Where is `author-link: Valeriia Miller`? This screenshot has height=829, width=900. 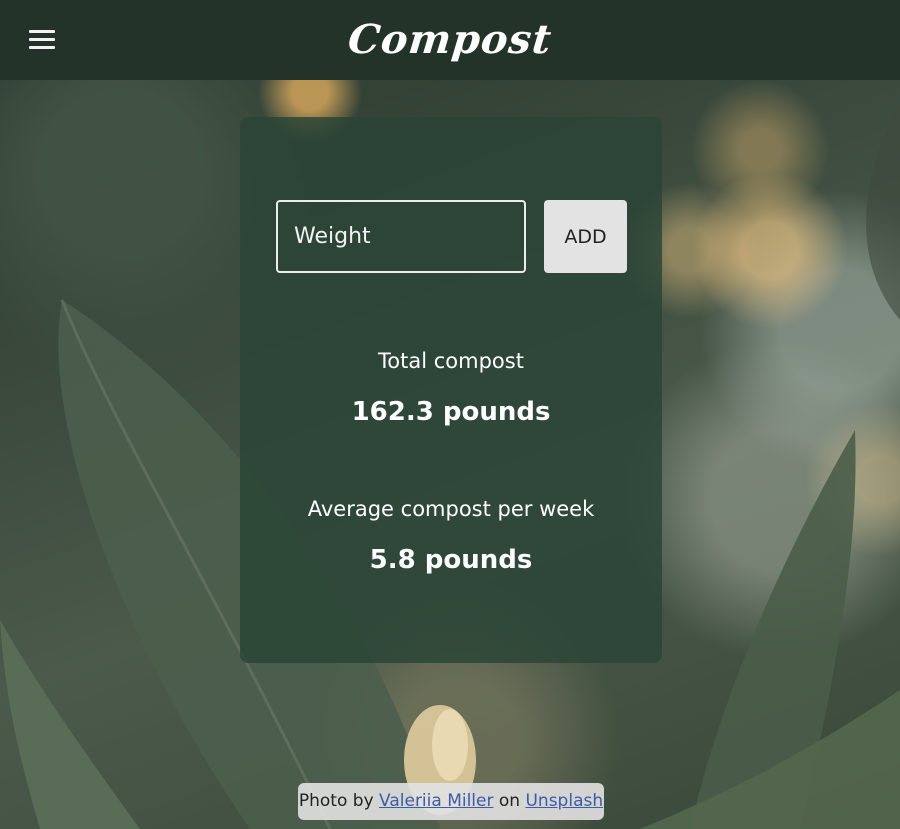
author-link: Valeriia Miller is located at coordinates (436, 801).